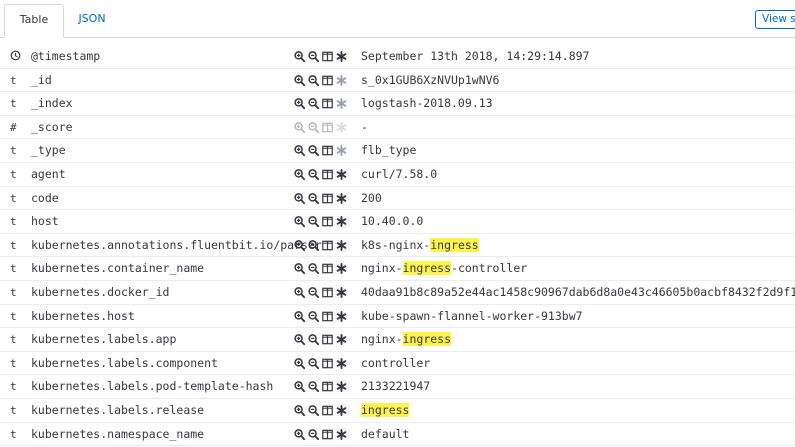 The image size is (795, 447). I want to click on field-value: 10.40.0.0, so click(392, 221).